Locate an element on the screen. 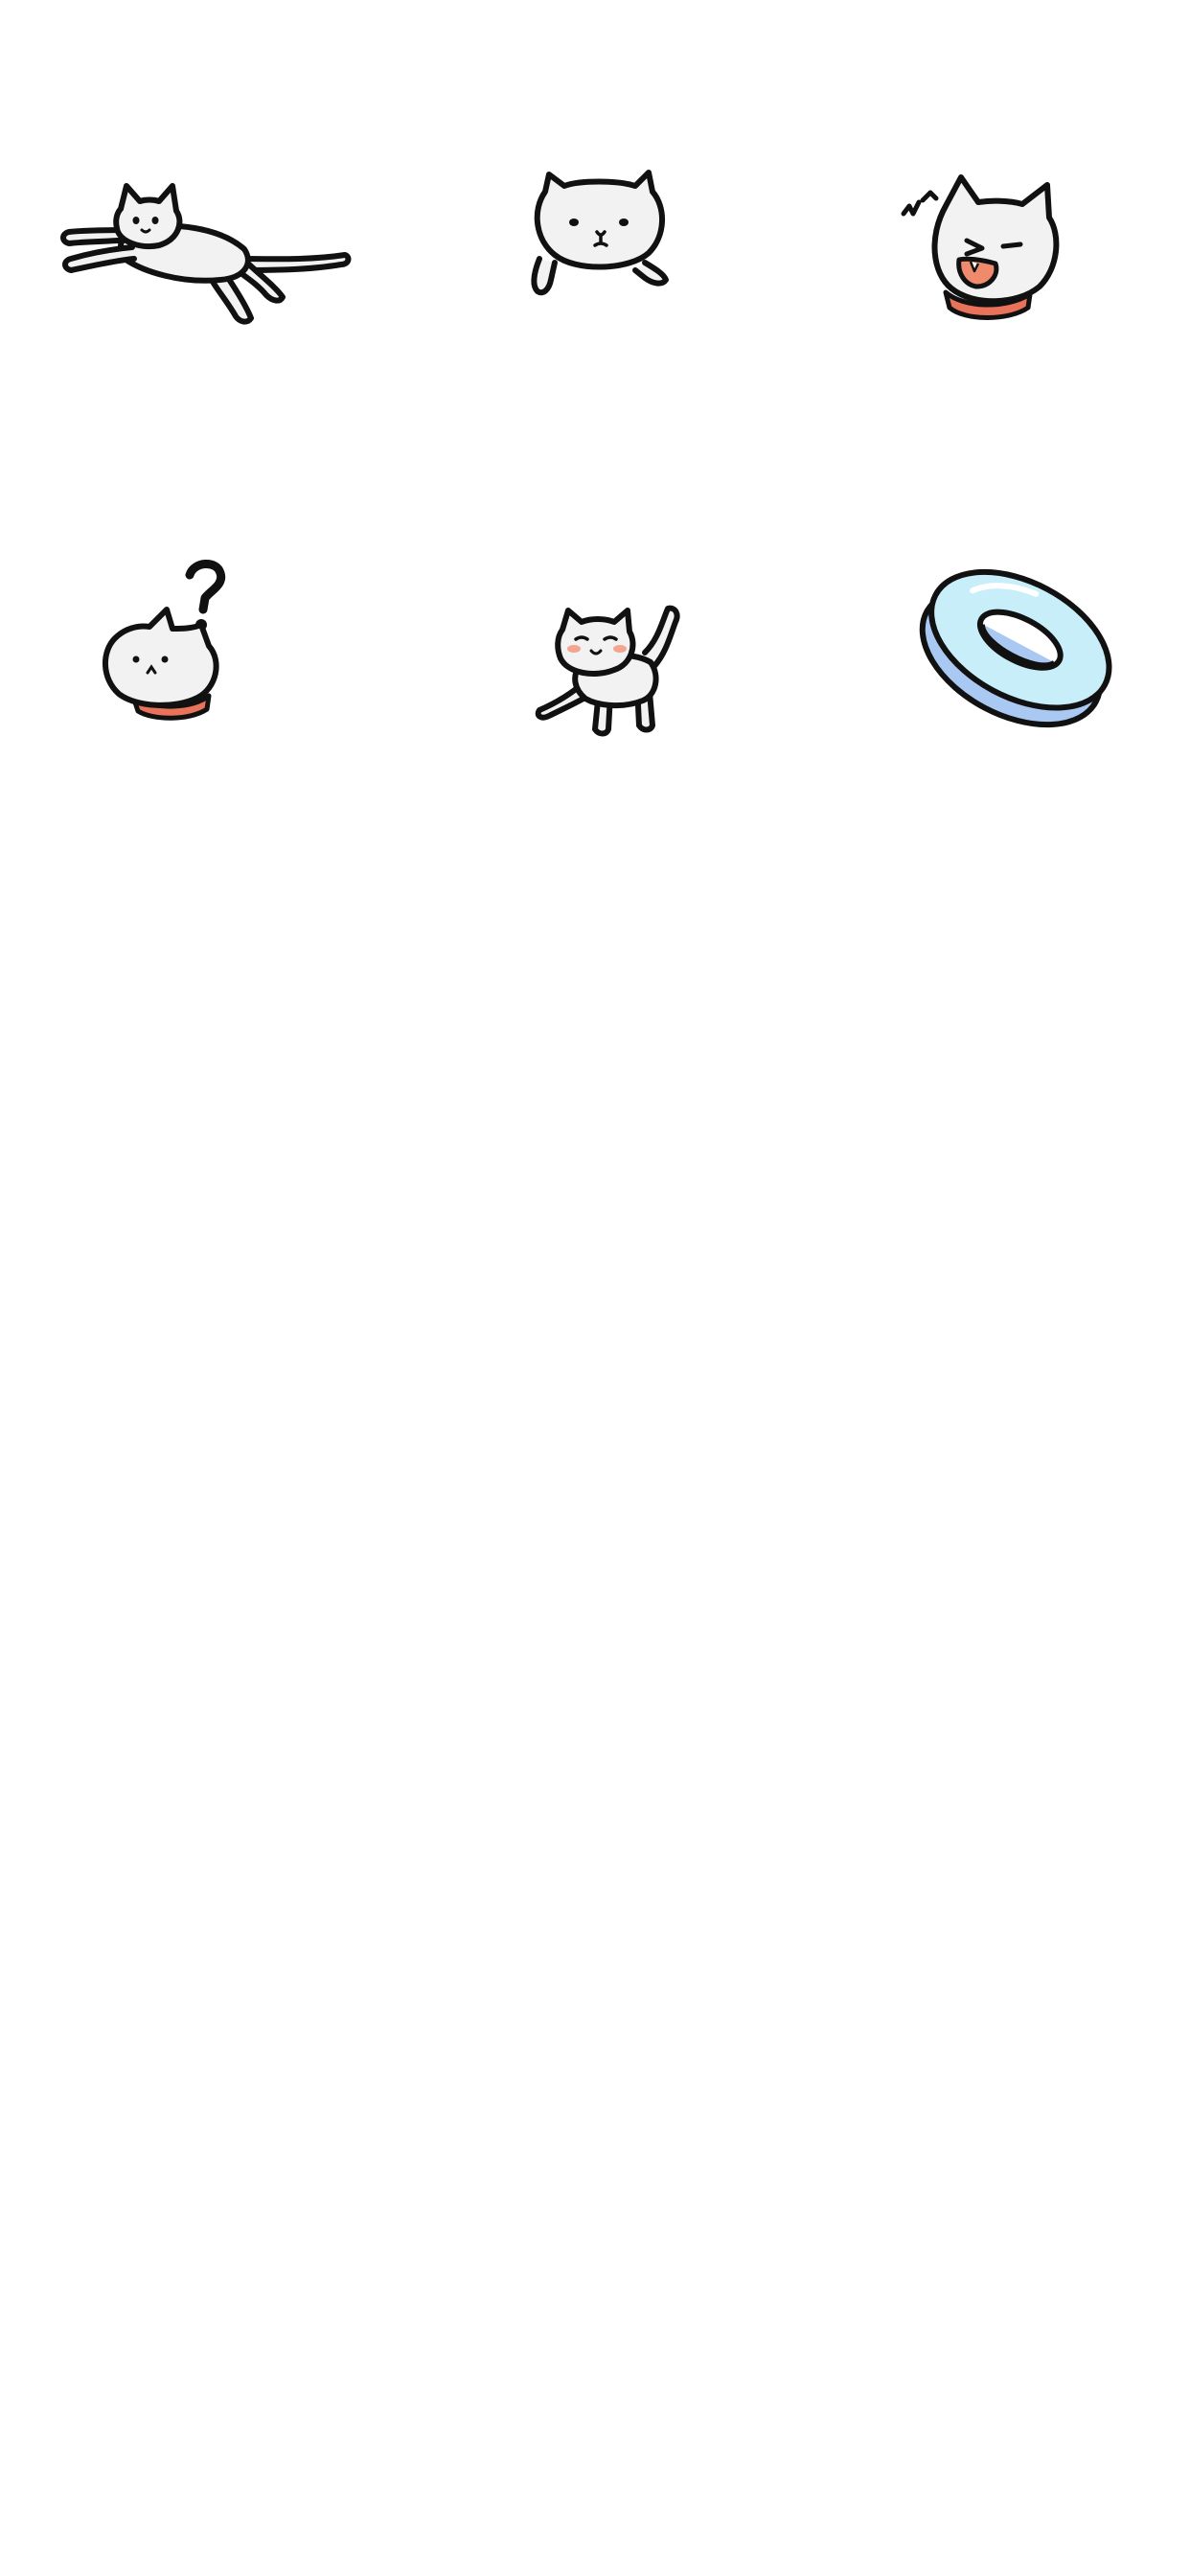  chubby-cat-face-icon is located at coordinates (604, 232).